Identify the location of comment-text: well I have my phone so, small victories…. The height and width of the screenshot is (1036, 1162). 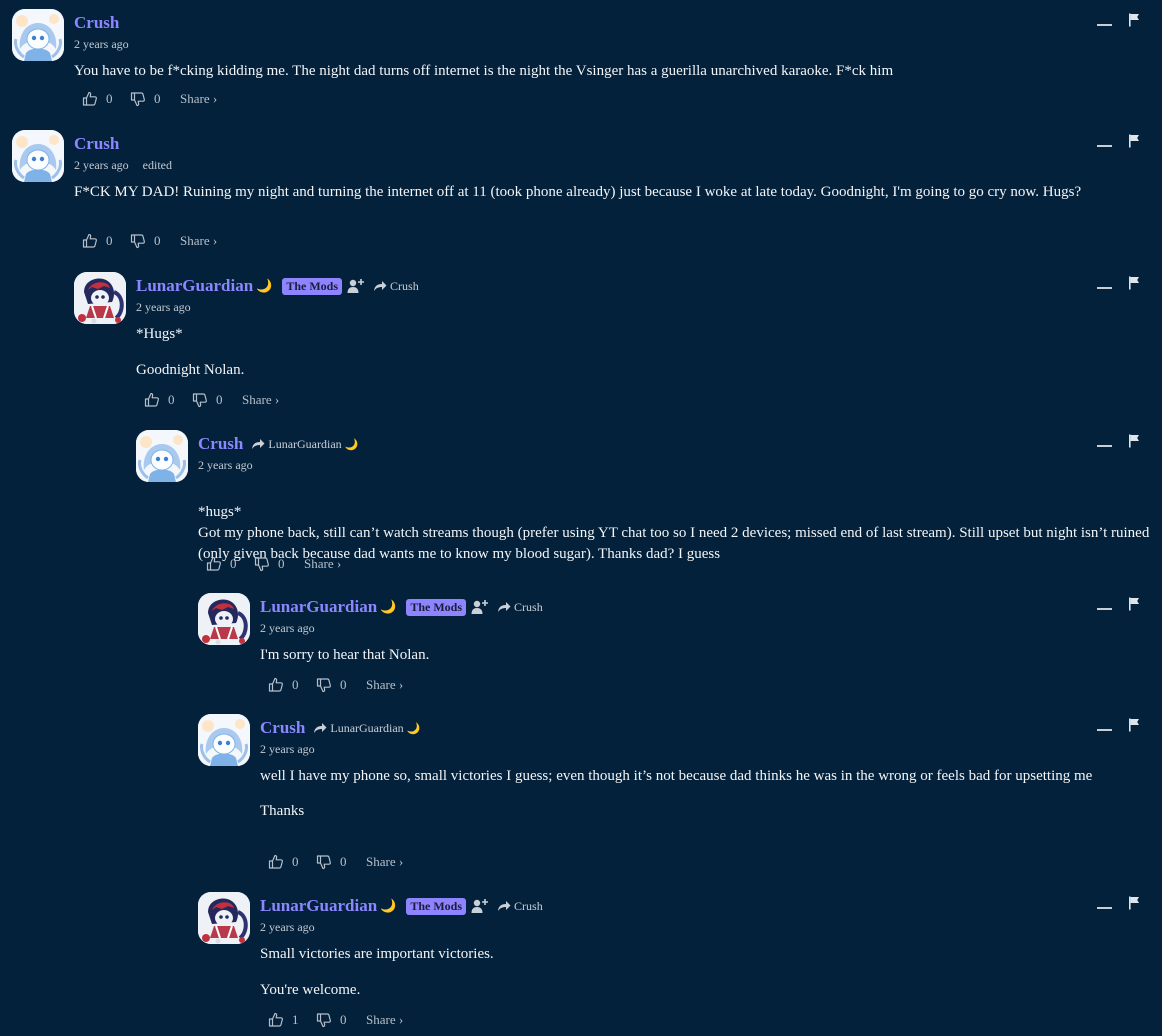
(676, 776).